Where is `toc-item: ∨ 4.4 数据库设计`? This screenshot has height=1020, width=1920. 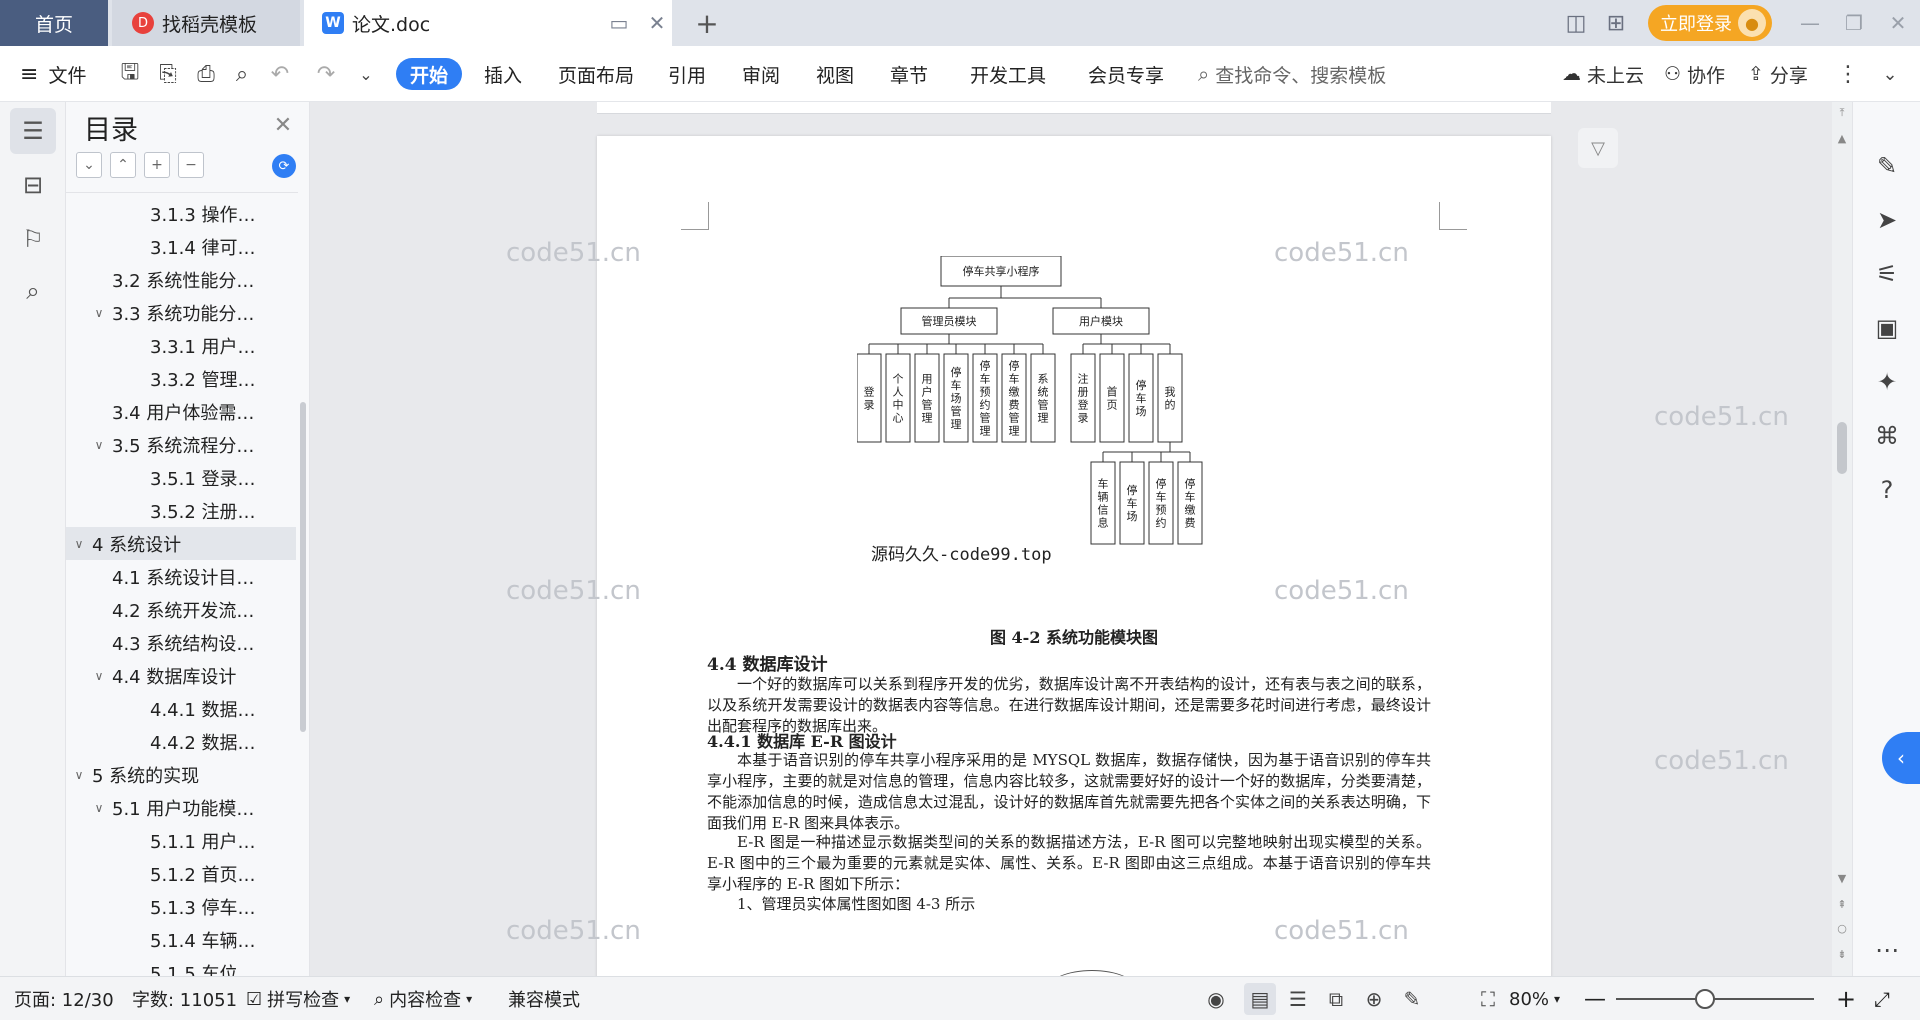 toc-item: ∨ 4.4 数据库设计 is located at coordinates (181, 675).